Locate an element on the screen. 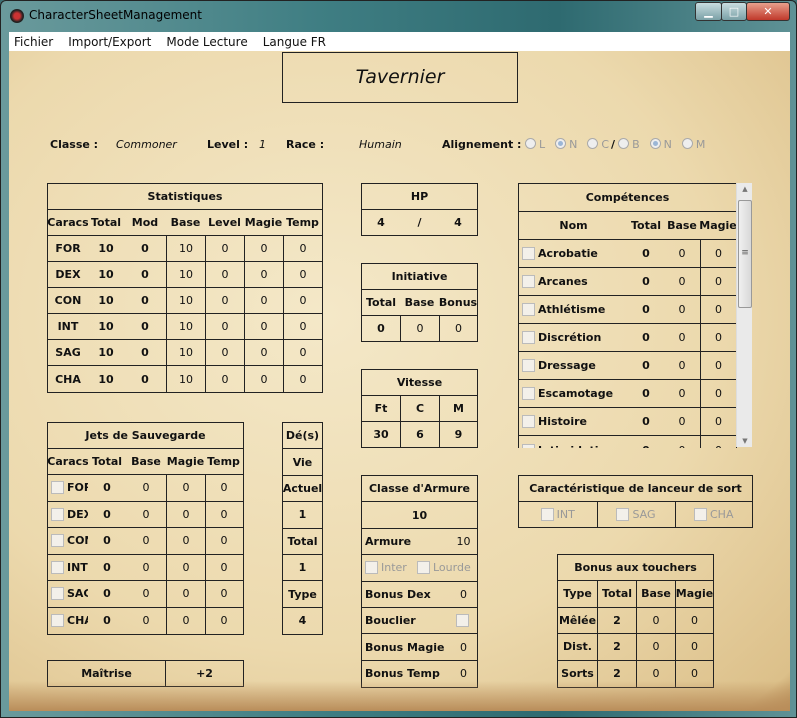  classe-value: Commoner is located at coordinates (146, 144).